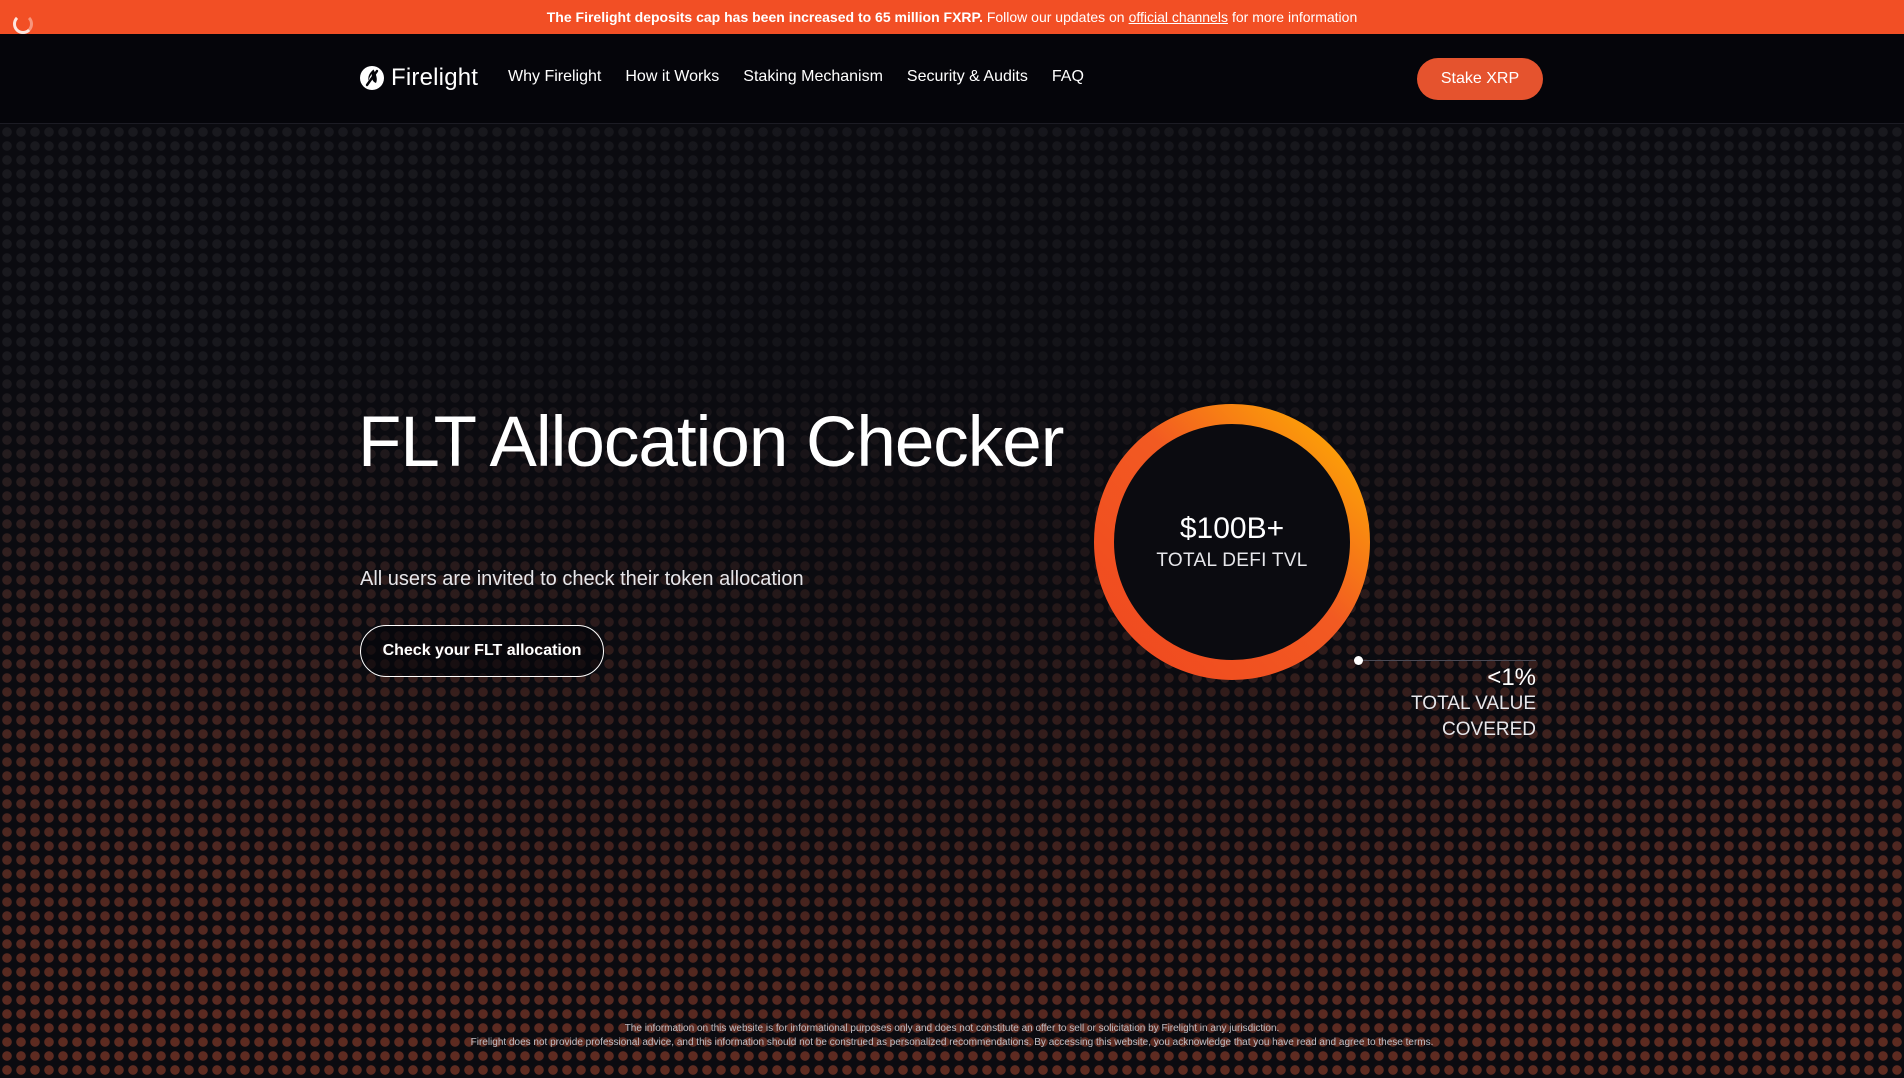 The height and width of the screenshot is (1078, 1904). Describe the element at coordinates (711, 442) in the screenshot. I see `page-title: FLT Allocation Checker` at that location.